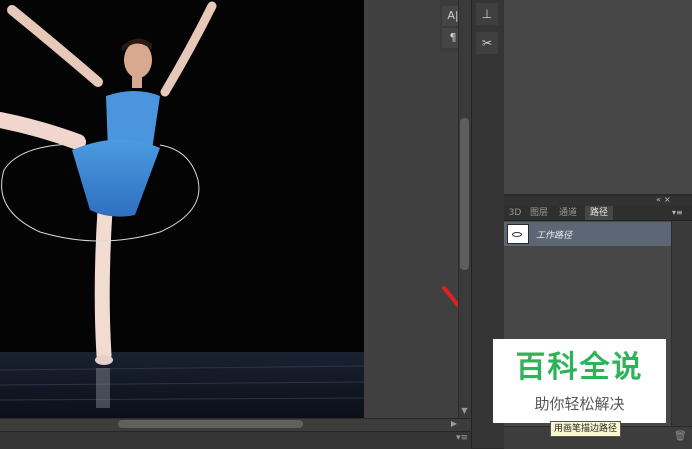 The height and width of the screenshot is (449, 692). I want to click on vertical-scroll-thumb, so click(464, 194).